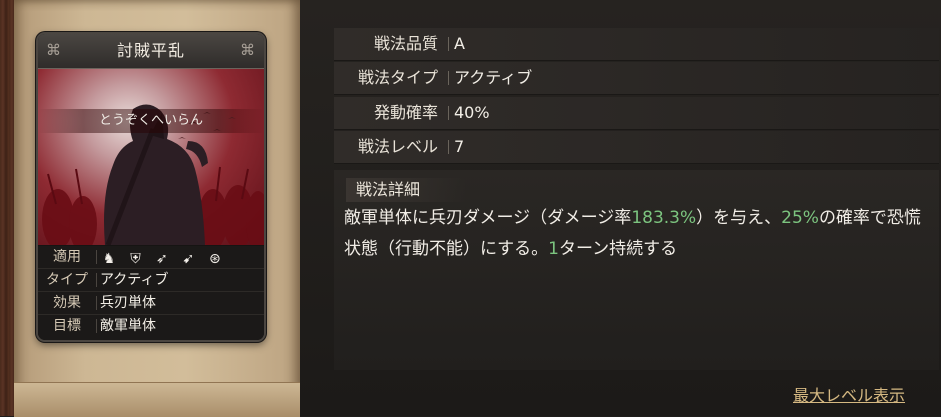  I want to click on type-row: タイプ アクティブ, so click(151, 280).